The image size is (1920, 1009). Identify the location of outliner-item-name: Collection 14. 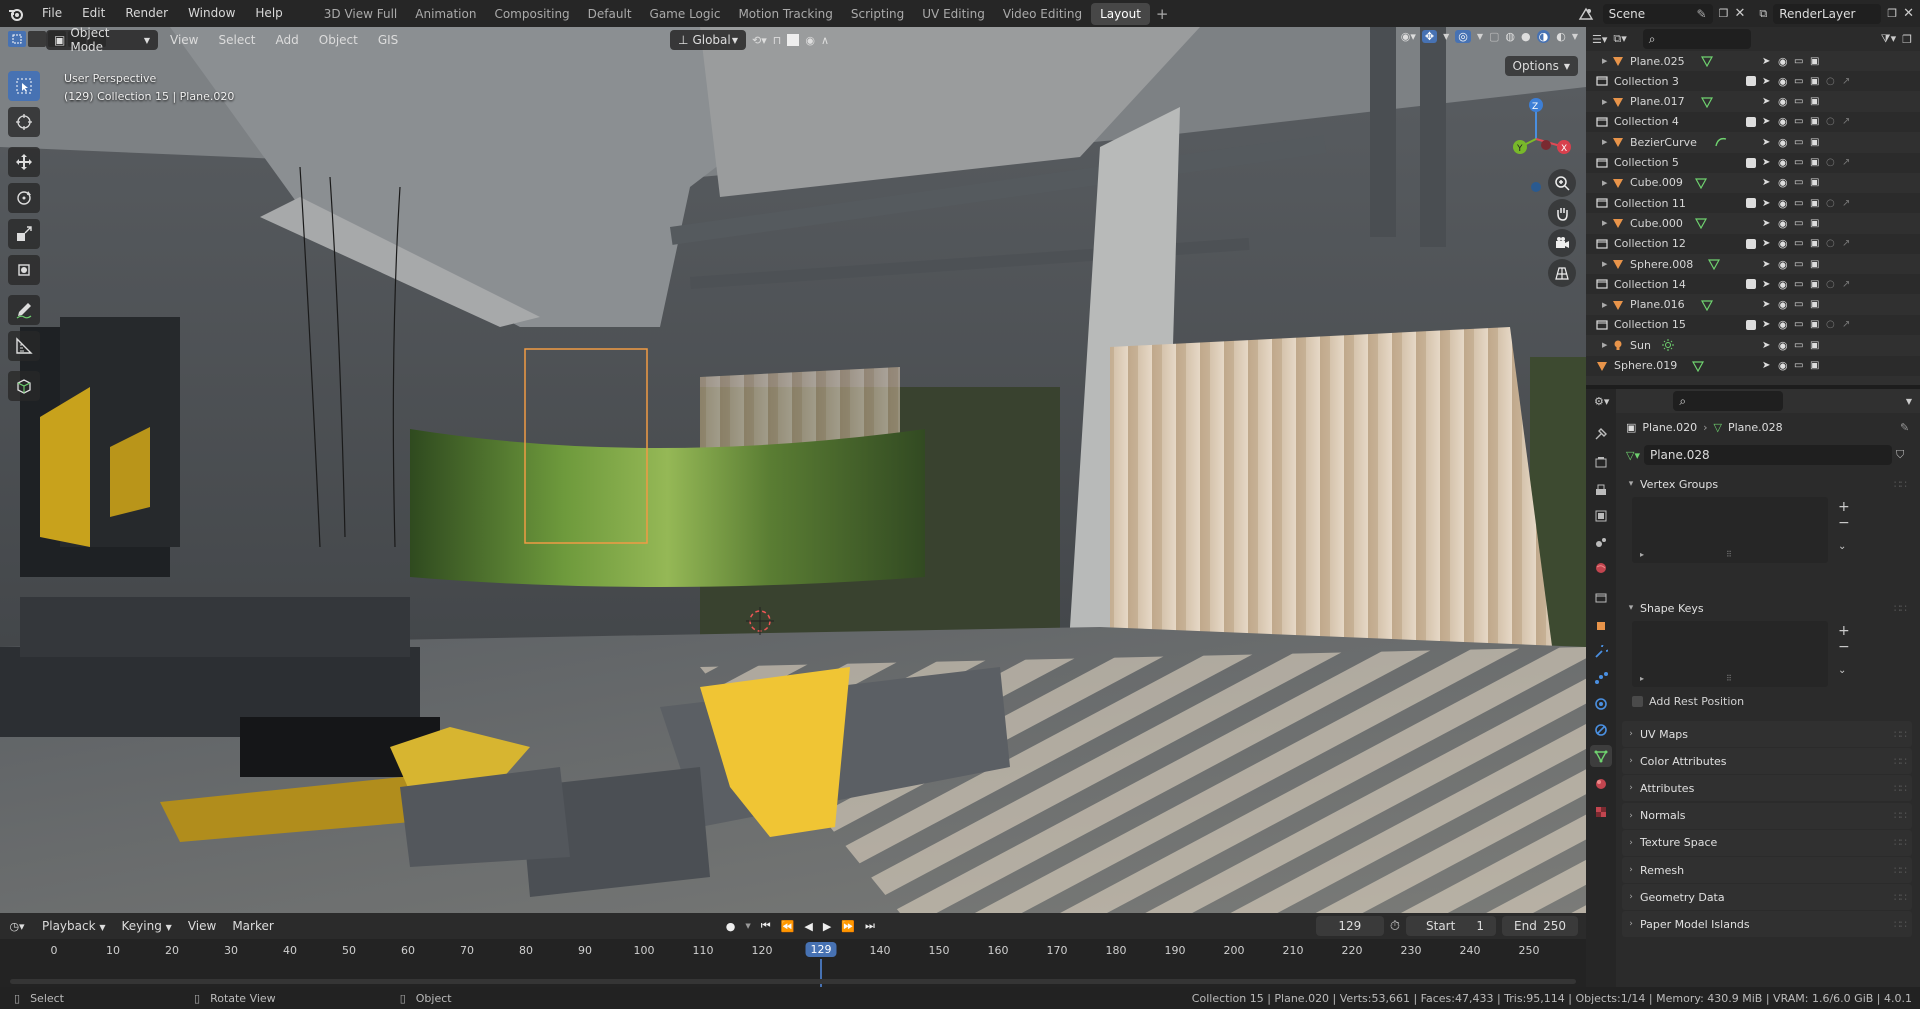
(1650, 284).